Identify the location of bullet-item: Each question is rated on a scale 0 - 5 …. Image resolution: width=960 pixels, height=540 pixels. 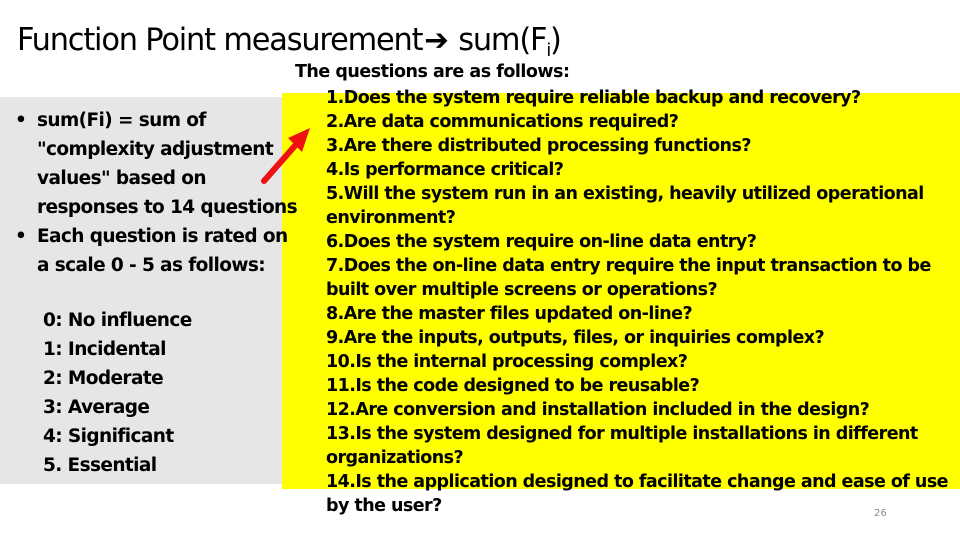
(150, 251).